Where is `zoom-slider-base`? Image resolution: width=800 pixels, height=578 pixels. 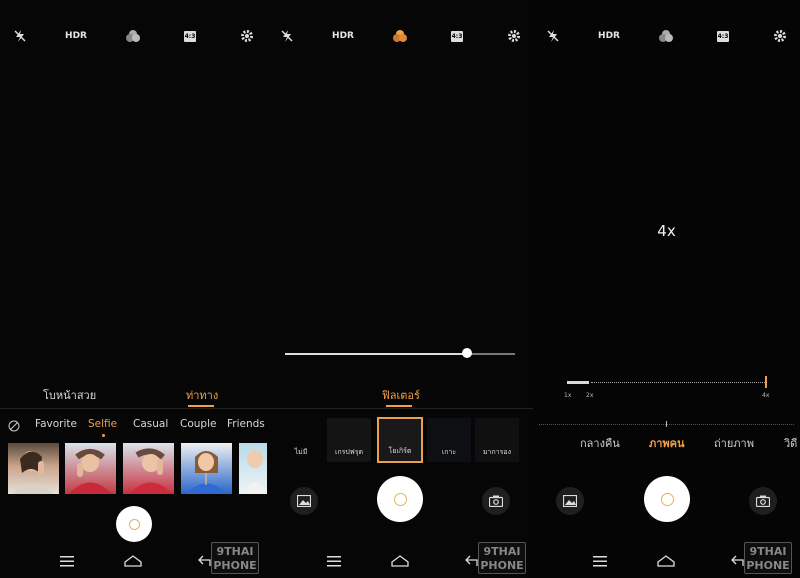
zoom-slider-base is located at coordinates (578, 382).